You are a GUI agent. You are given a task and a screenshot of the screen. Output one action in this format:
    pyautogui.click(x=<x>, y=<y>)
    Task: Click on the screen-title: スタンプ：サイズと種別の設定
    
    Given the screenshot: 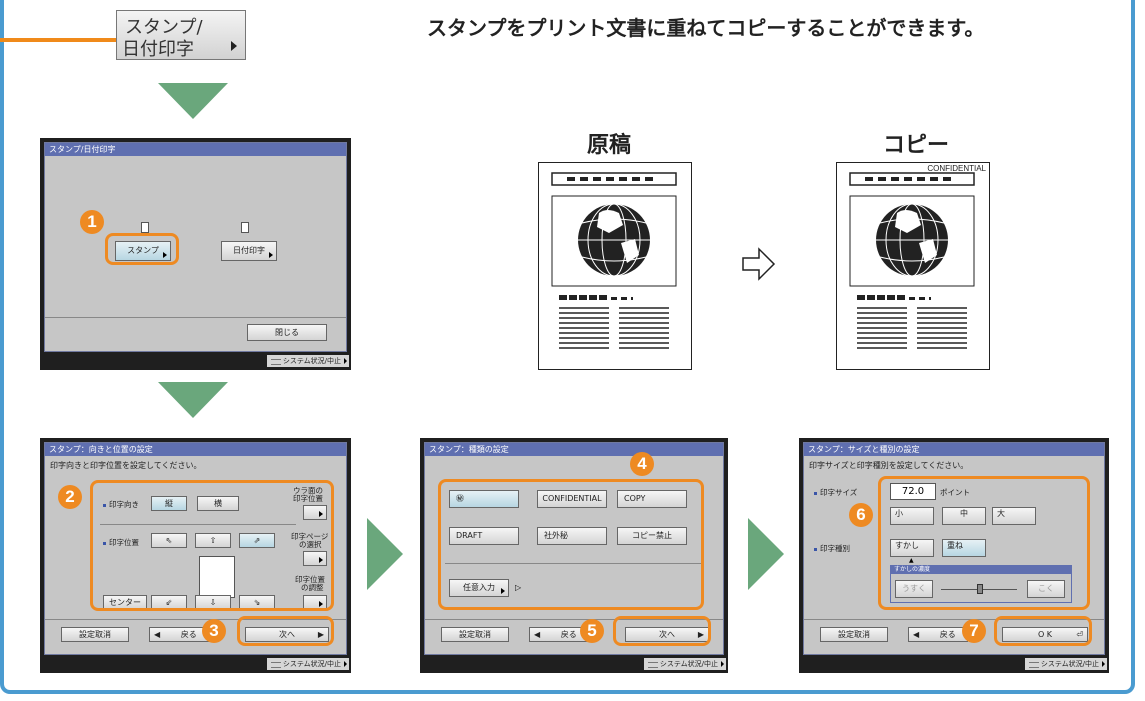 What is the action you would take?
    pyautogui.click(x=954, y=449)
    